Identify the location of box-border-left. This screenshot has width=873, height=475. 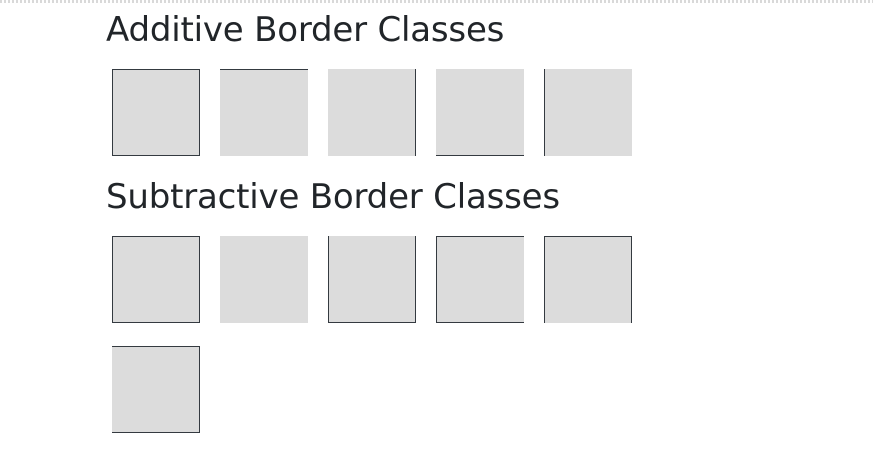
(588, 112).